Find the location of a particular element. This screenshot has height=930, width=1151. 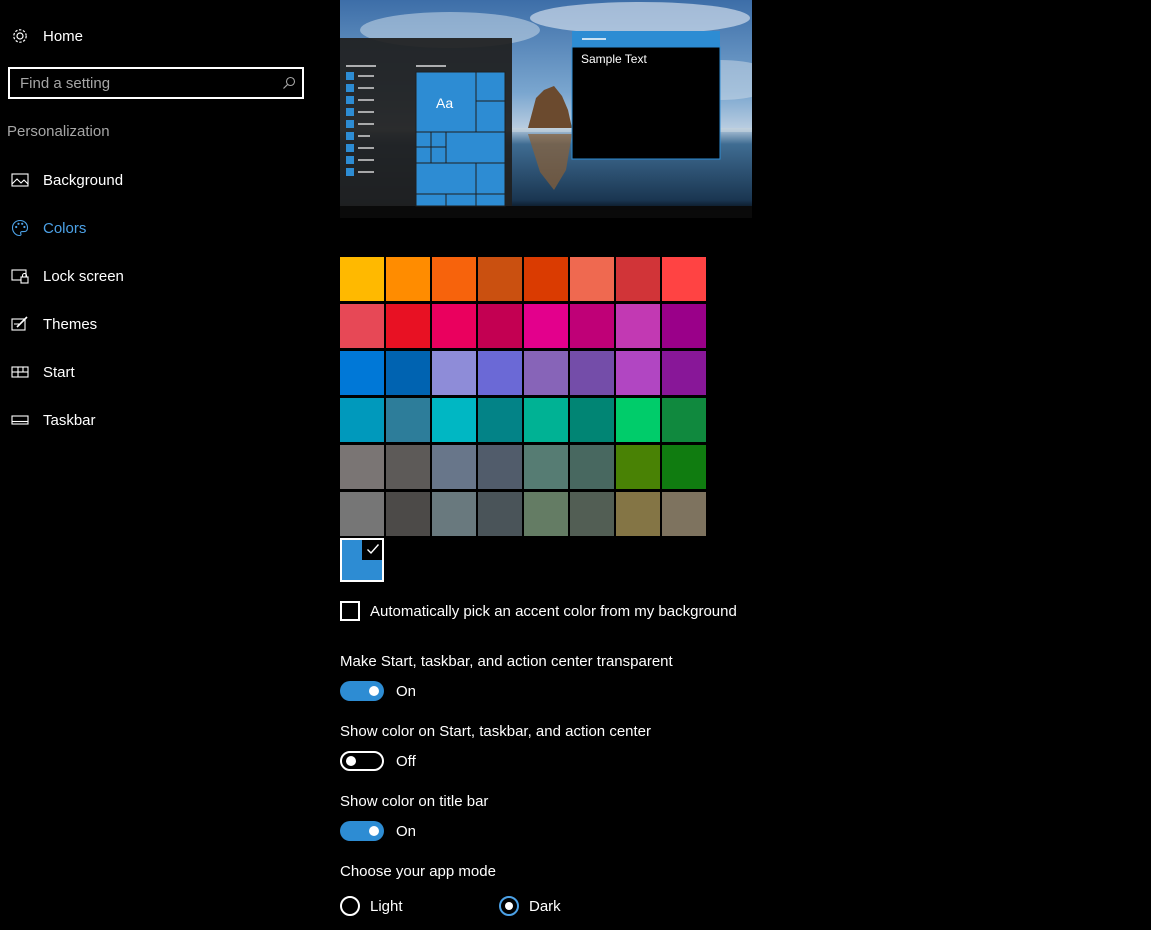

dark-radio is located at coordinates (509, 906).